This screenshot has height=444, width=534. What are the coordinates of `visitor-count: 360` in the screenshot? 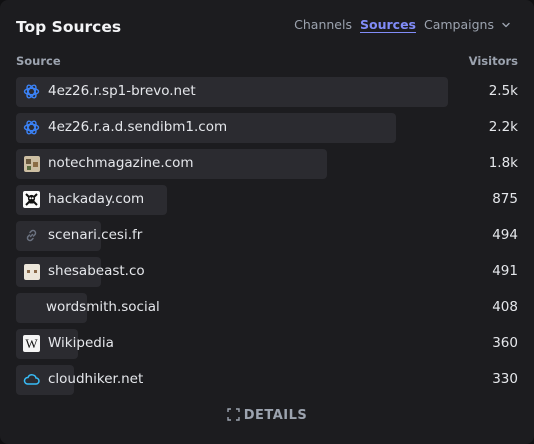 It's located at (505, 343).